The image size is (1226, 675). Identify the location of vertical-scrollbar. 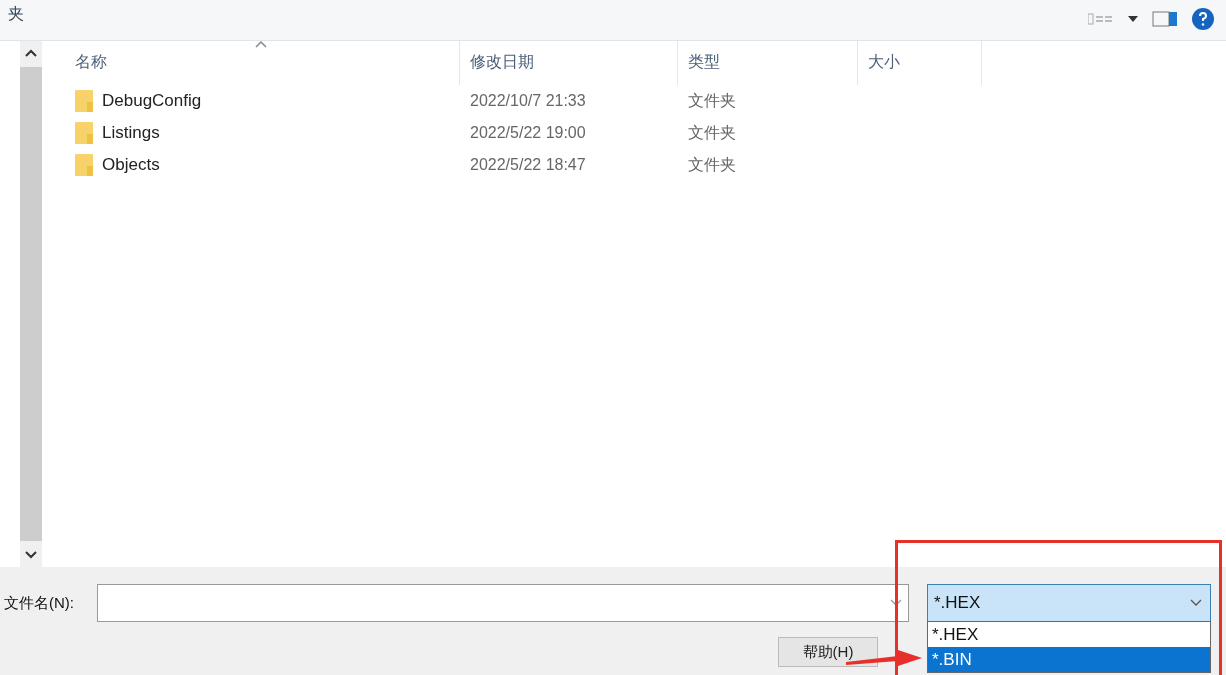
(31, 304).